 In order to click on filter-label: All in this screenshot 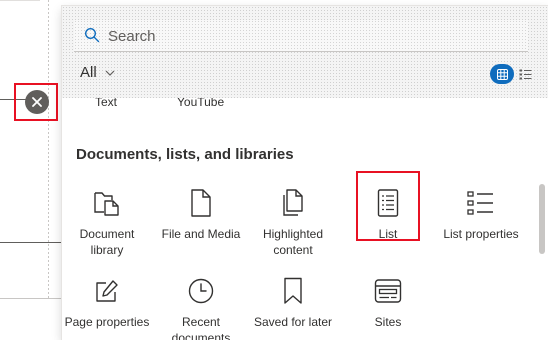, I will do `click(88, 72)`.